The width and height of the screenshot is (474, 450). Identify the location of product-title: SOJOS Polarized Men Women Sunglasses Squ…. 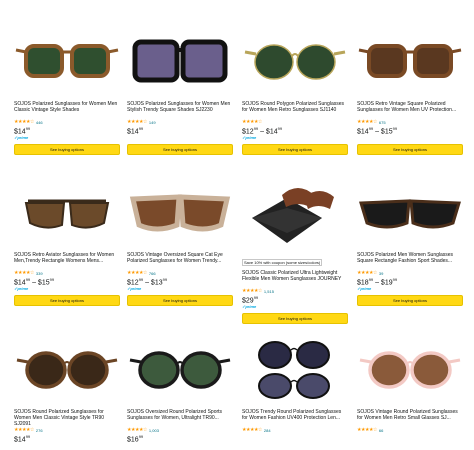
(410, 261).